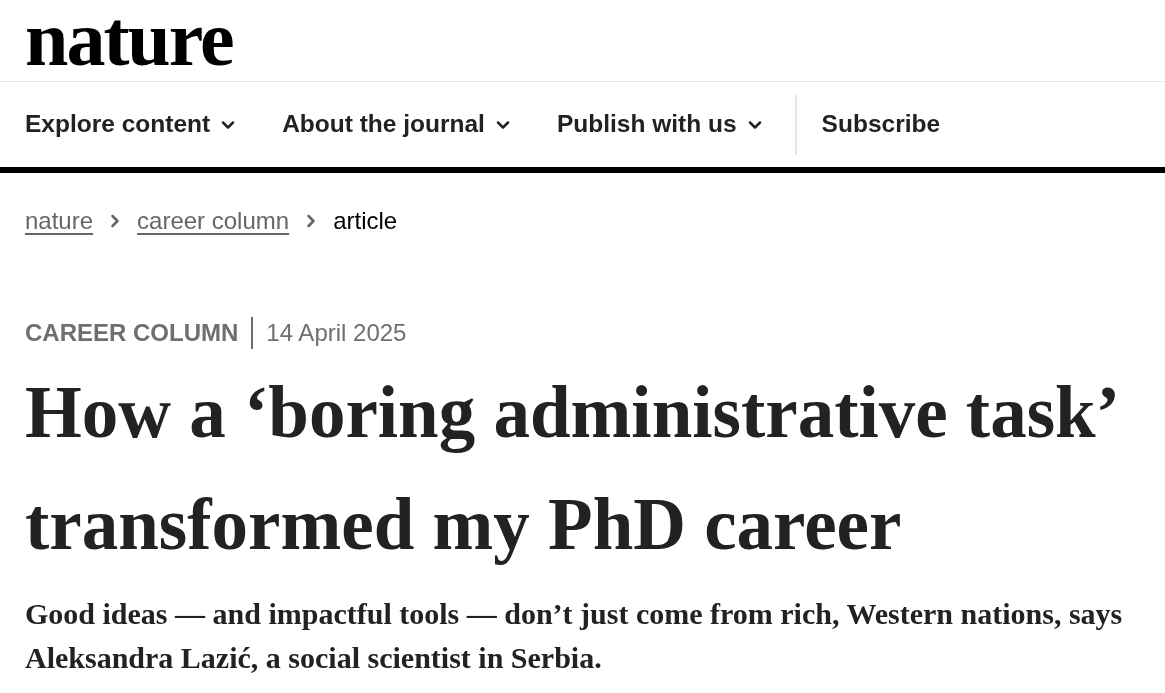 The width and height of the screenshot is (1165, 693). What do you see at coordinates (132, 124) in the screenshot?
I see `nav-menu-item: Explore content` at bounding box center [132, 124].